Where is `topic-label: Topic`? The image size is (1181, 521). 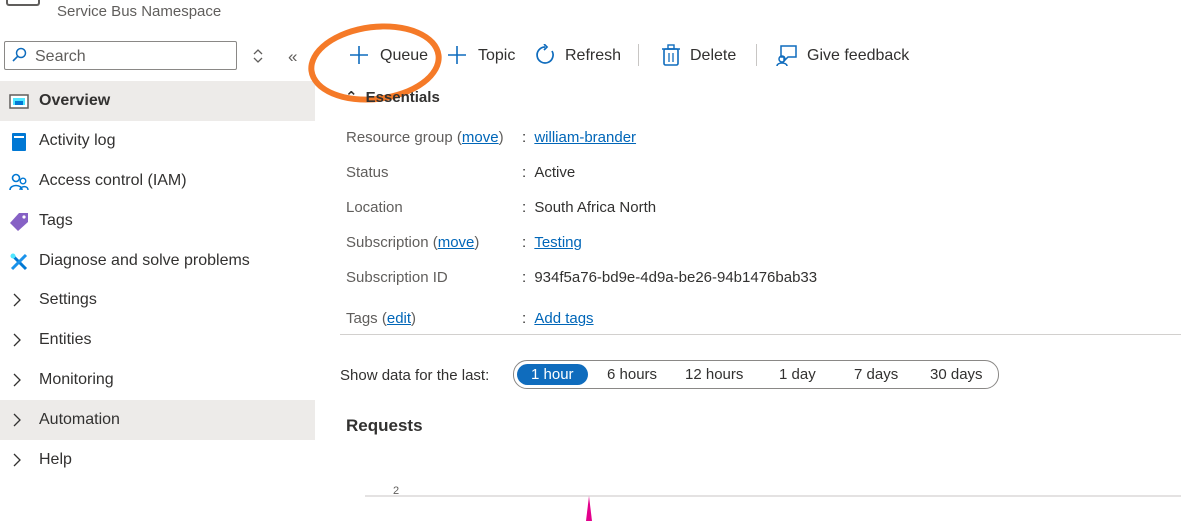
topic-label: Topic is located at coordinates (497, 55).